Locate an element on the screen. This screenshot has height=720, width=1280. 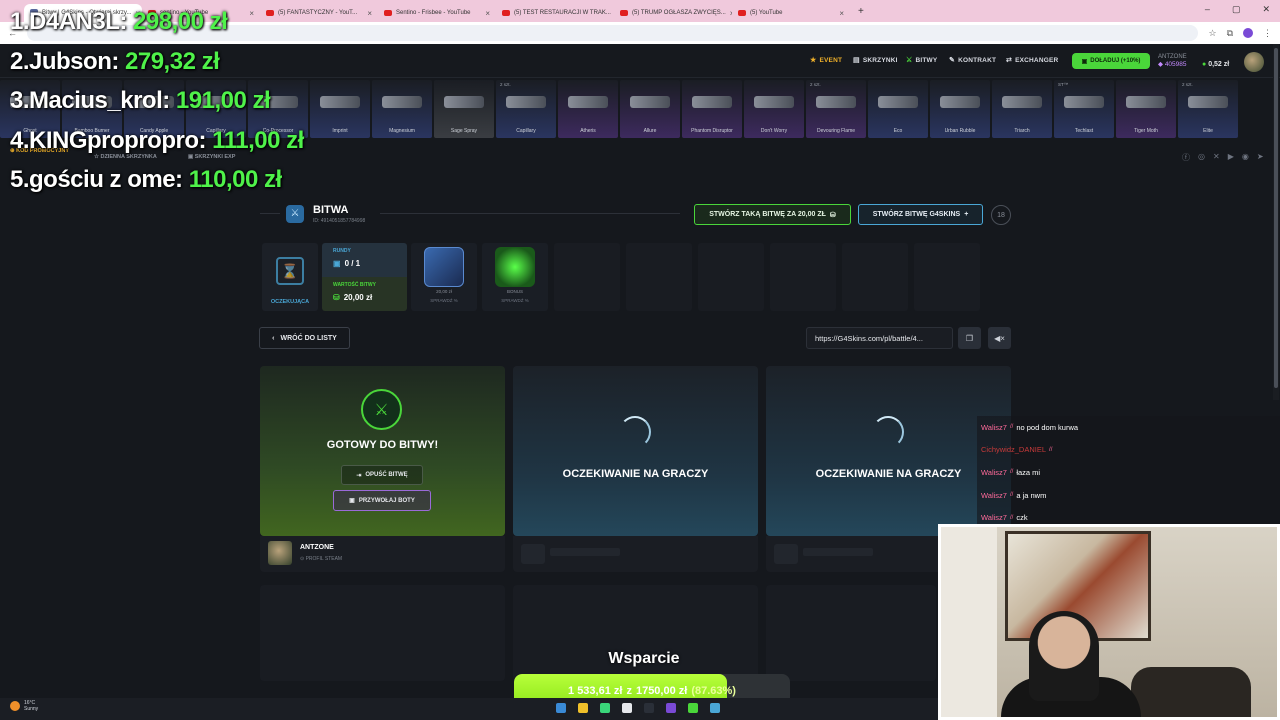
drop-item: 2 szt. Devouring Flame is located at coordinates (836, 109).